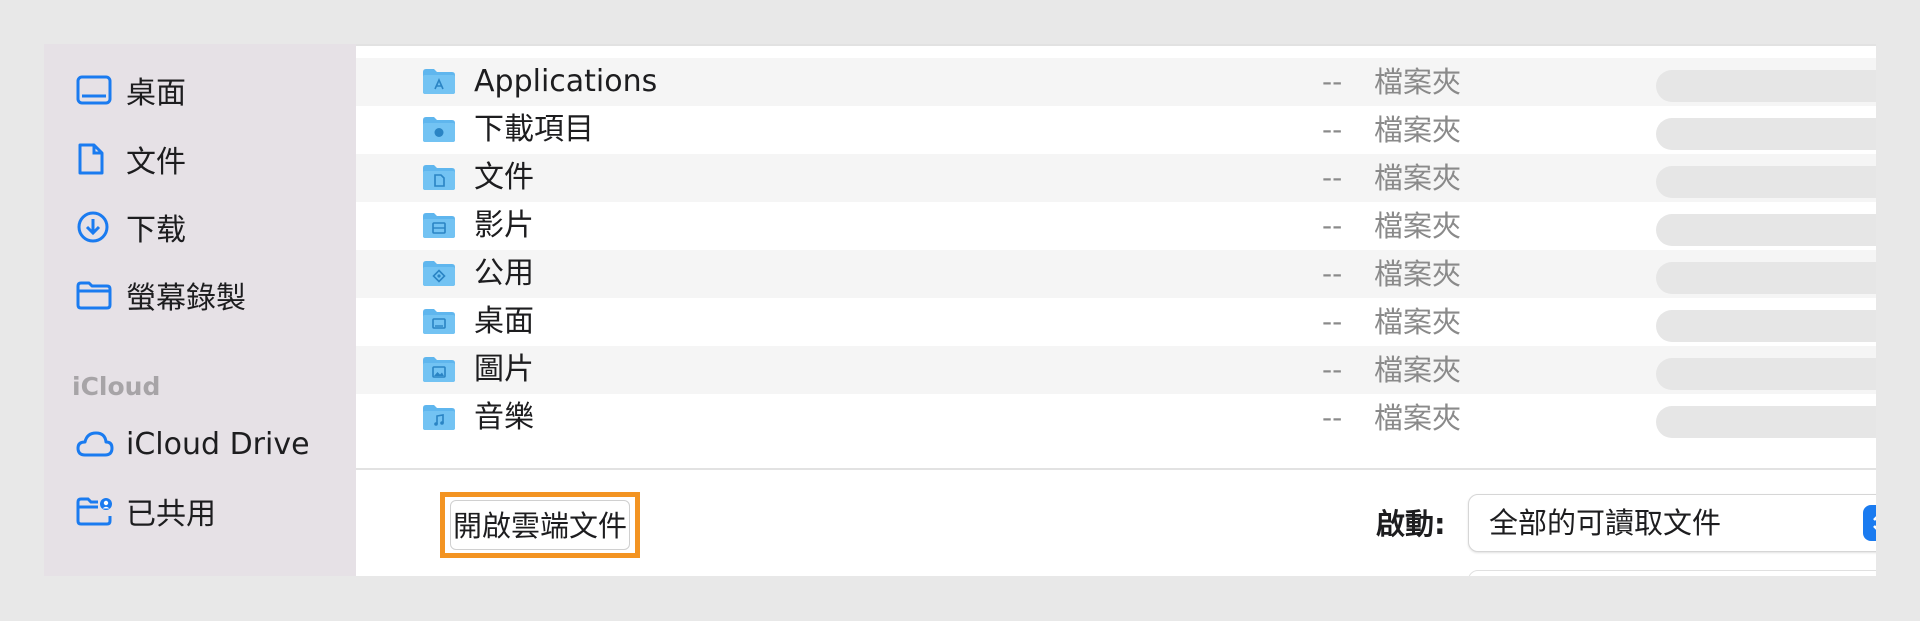 The height and width of the screenshot is (621, 1920). I want to click on file-row-applications: Applications -- 檔案夾, so click(1116, 82).